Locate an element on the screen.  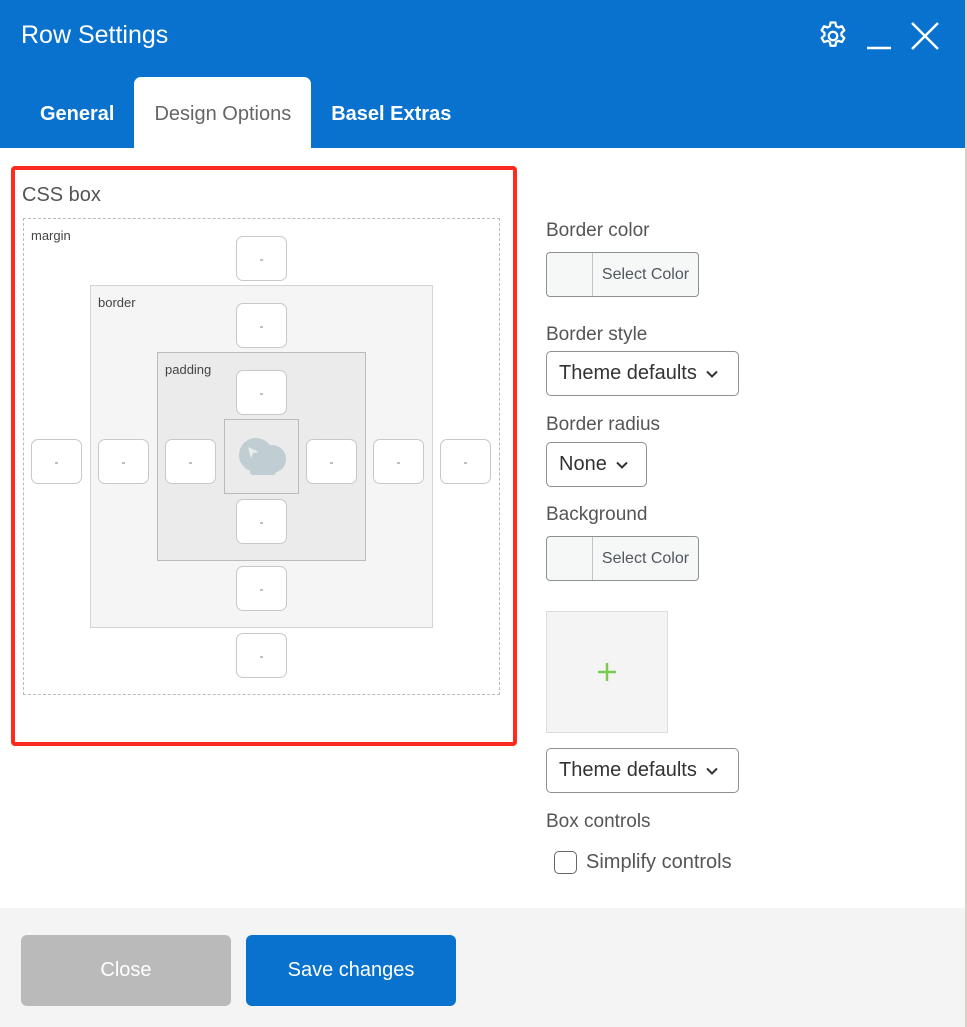
border-right-input is located at coordinates (398, 461).